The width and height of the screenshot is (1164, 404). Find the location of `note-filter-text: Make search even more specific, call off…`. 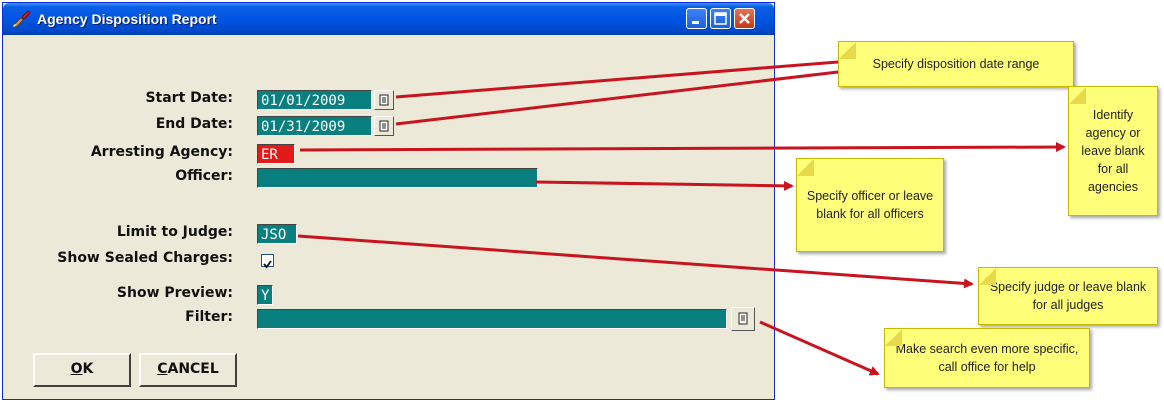

note-filter-text: Make search even more specific, call off… is located at coordinates (987, 358).